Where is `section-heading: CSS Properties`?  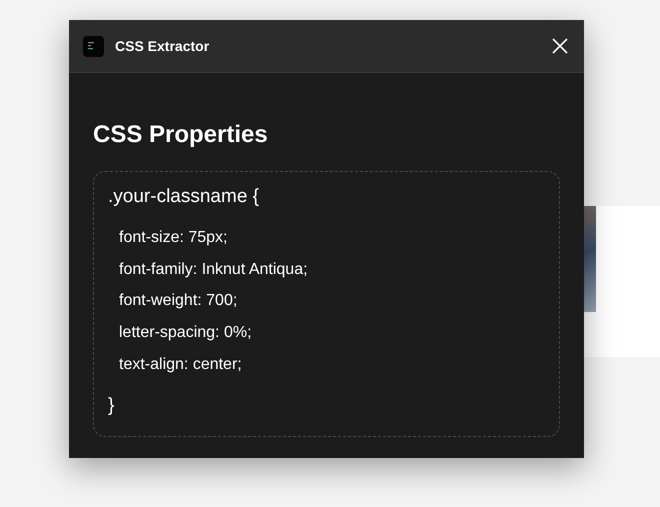 section-heading: CSS Properties is located at coordinates (181, 135).